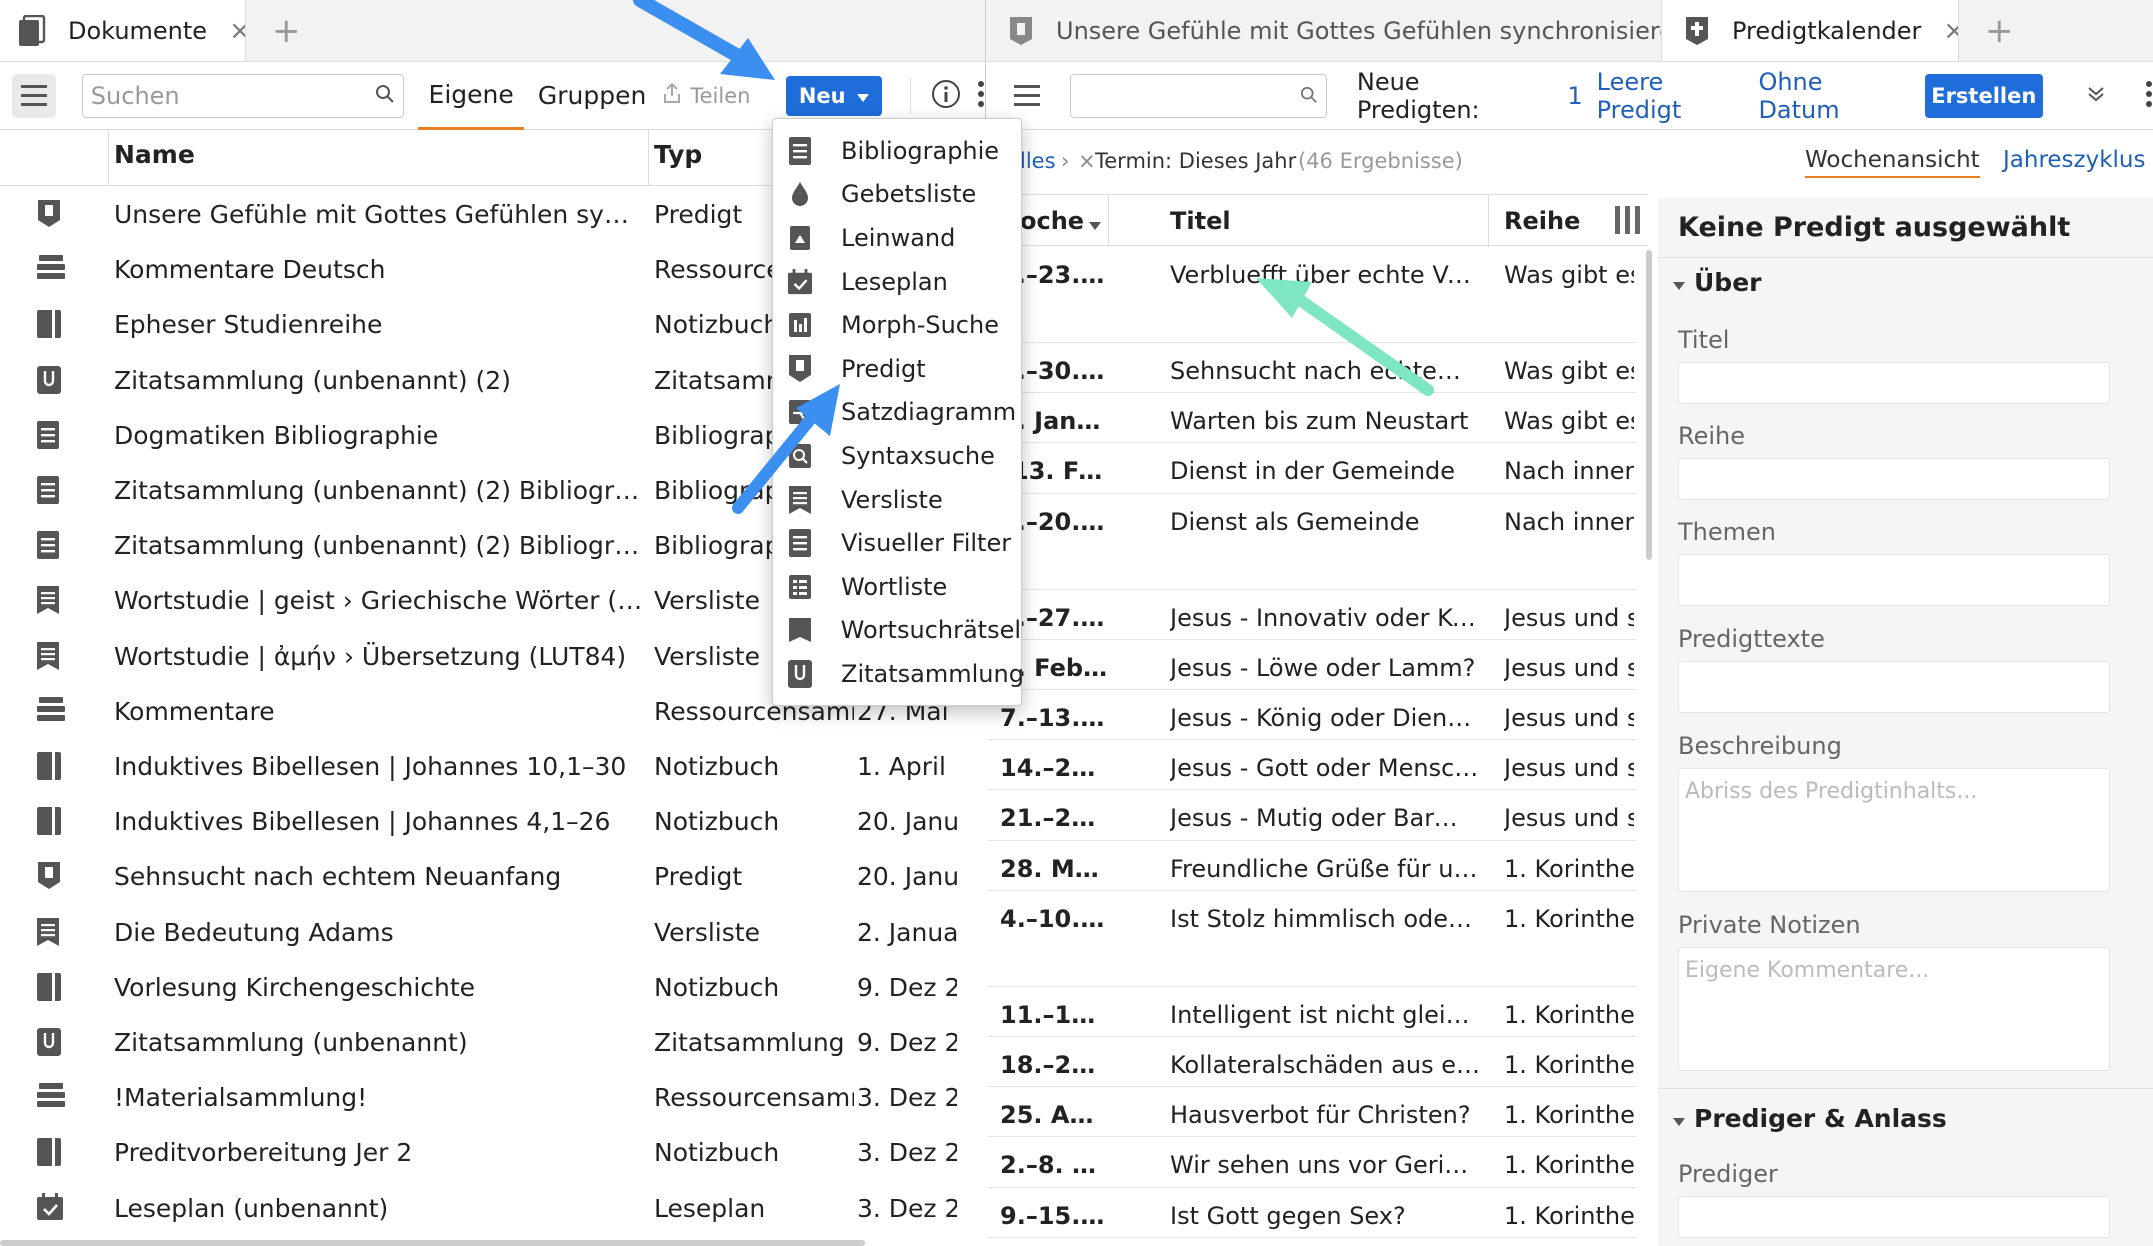  I want to click on section-about: Über, so click(1727, 282).